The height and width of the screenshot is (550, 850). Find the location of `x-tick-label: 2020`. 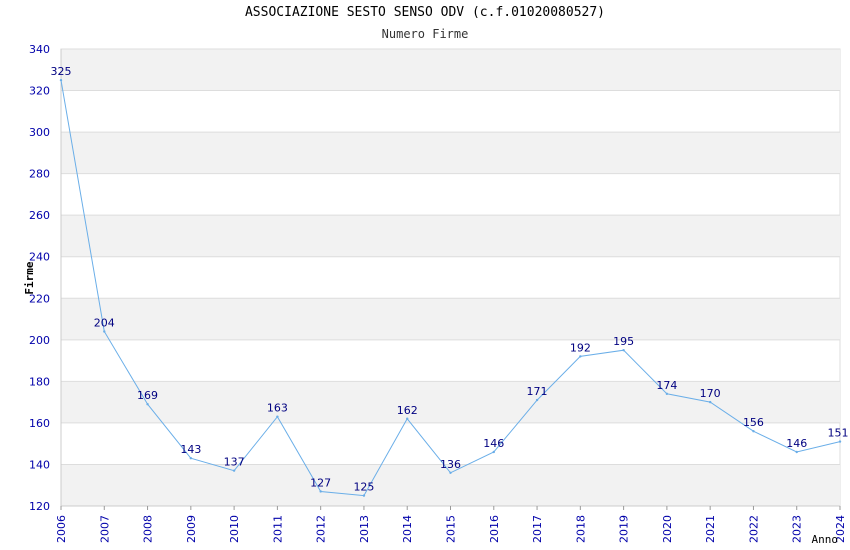

x-tick-label: 2020 is located at coordinates (667, 529).